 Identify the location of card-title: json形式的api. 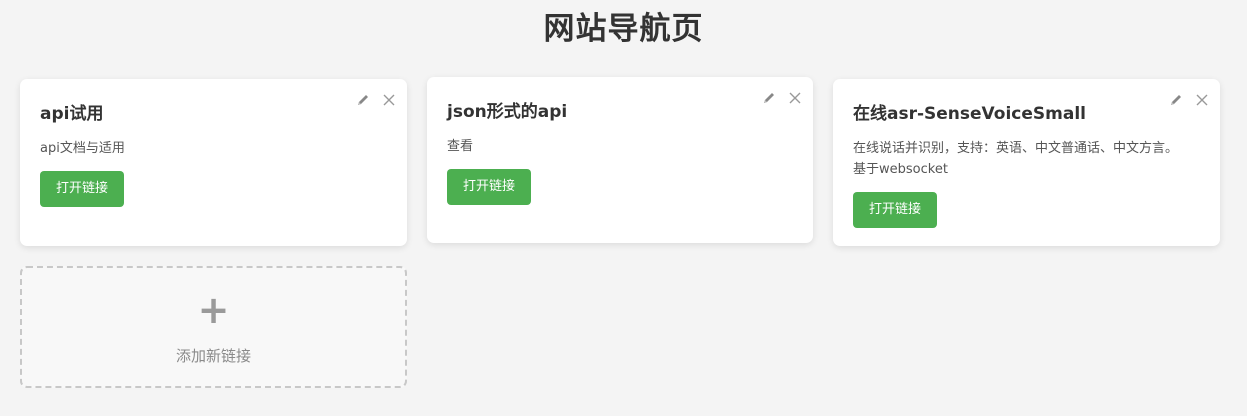
(507, 112).